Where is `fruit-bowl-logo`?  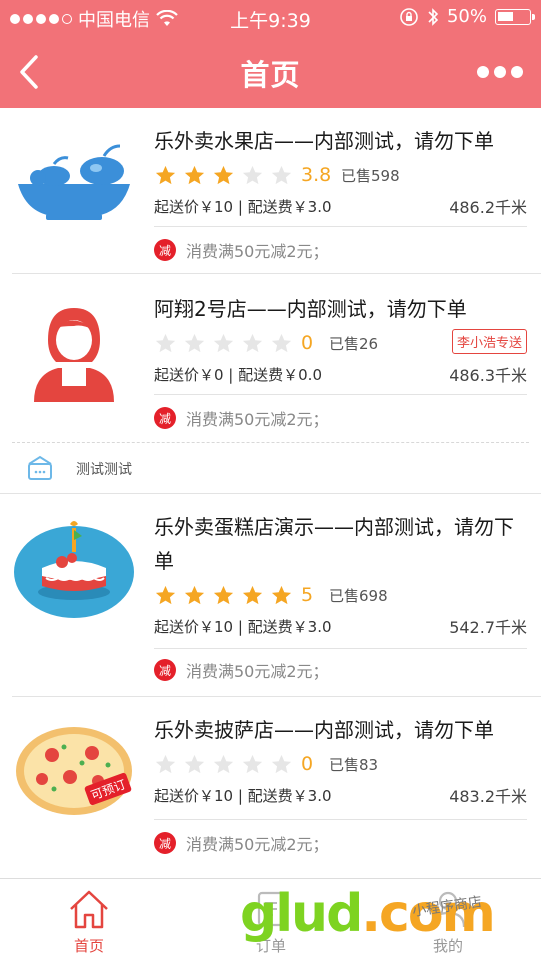 fruit-bowl-logo is located at coordinates (74, 182).